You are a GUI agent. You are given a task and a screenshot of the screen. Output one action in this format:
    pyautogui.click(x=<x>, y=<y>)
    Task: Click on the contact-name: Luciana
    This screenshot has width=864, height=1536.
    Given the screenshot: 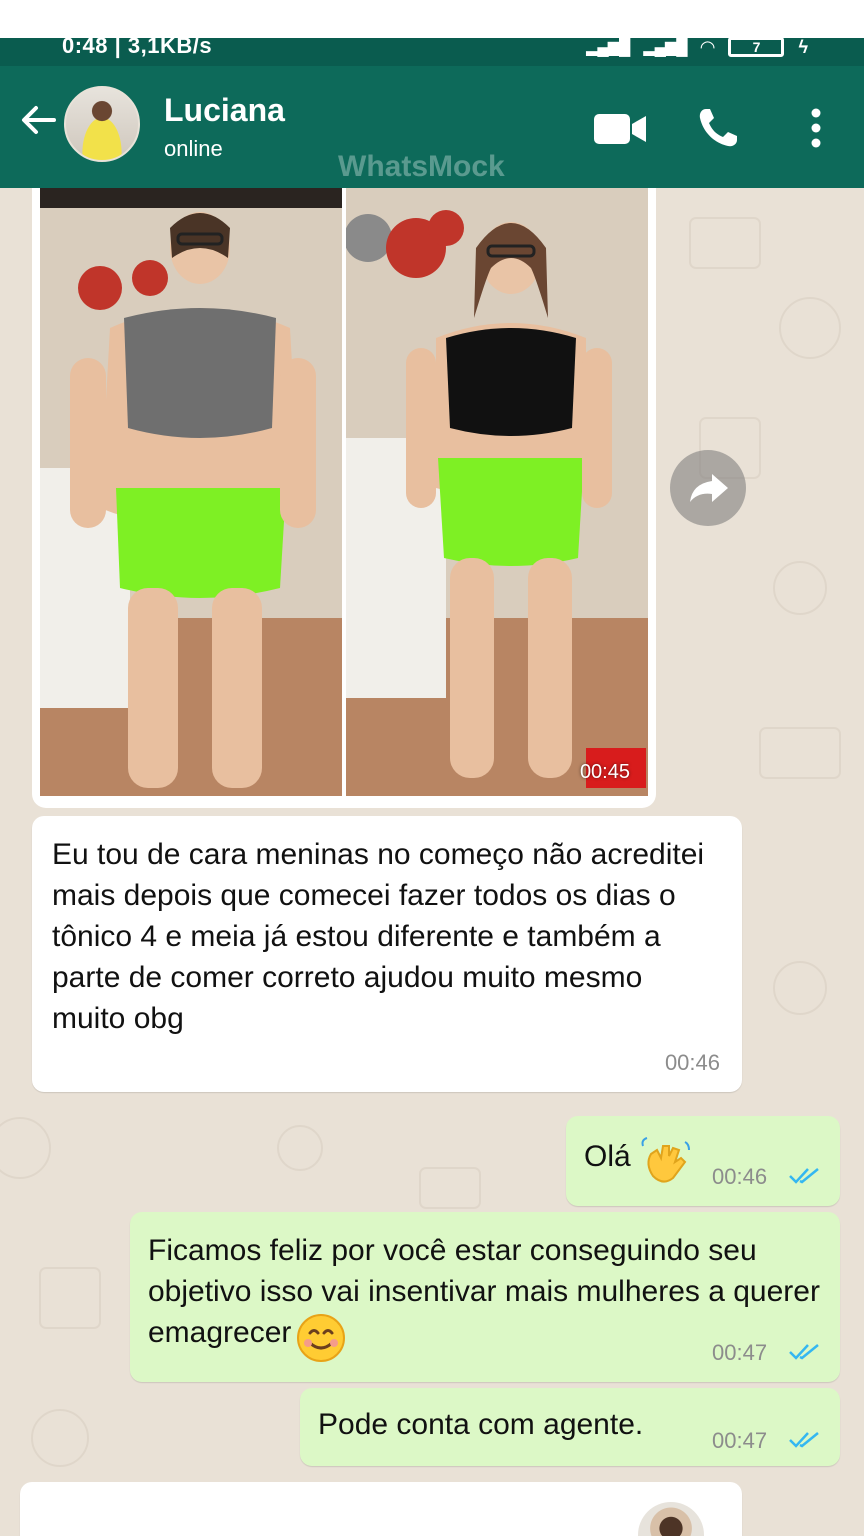 What is the action you would take?
    pyautogui.click(x=224, y=110)
    